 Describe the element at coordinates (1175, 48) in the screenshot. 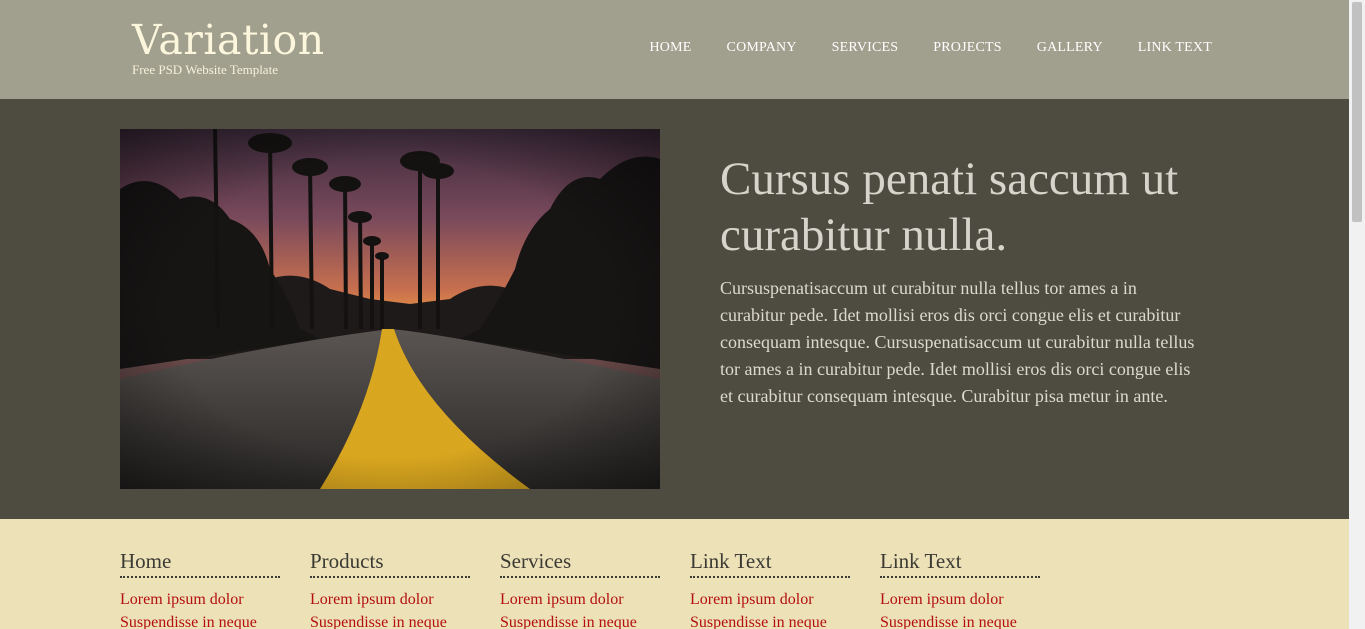

I see `nav-link-text: LINK TEXT` at that location.